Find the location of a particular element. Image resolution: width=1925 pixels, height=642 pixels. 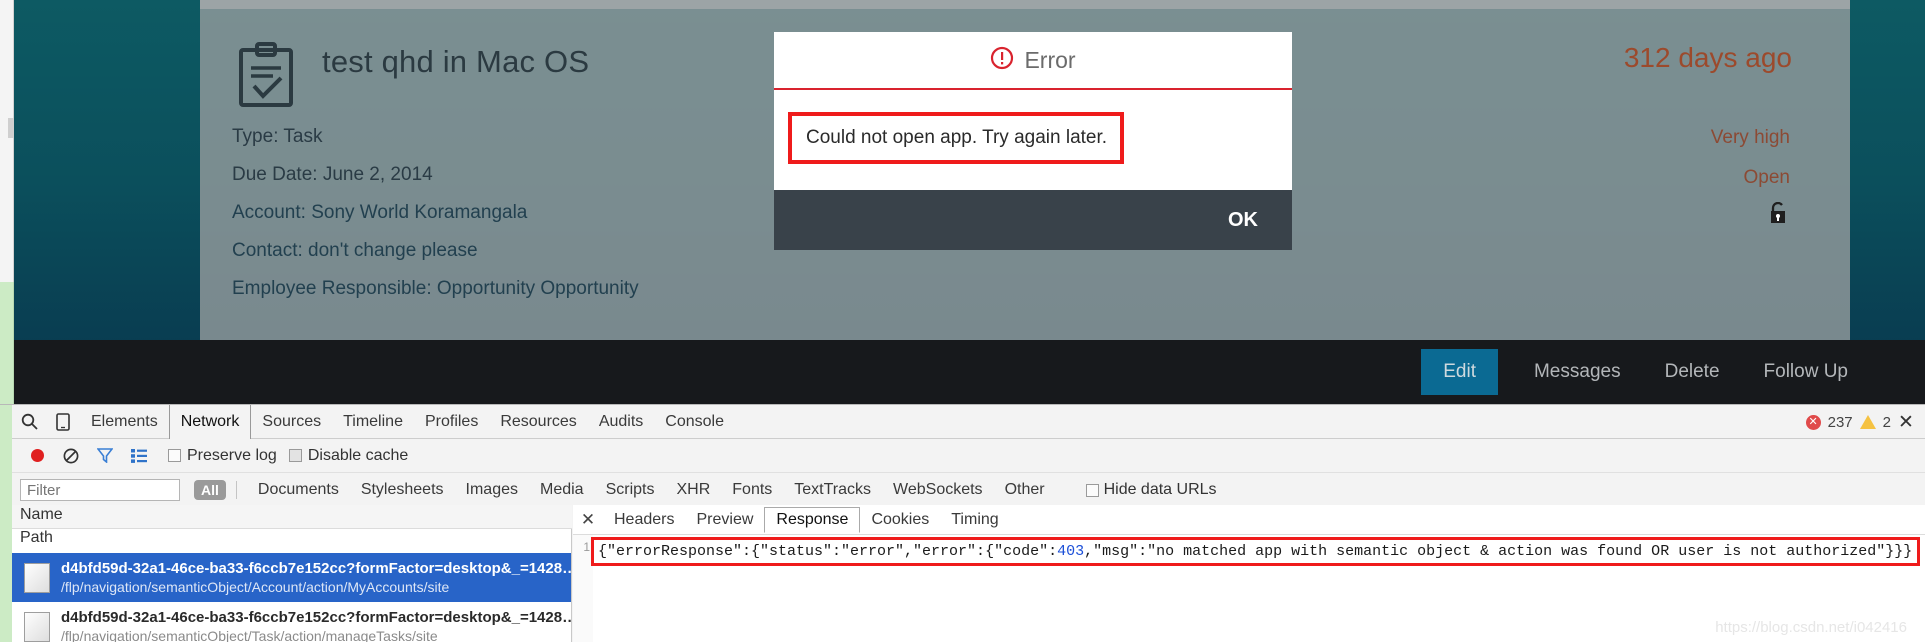

filter-type-fonts: Fonts is located at coordinates (752, 490).